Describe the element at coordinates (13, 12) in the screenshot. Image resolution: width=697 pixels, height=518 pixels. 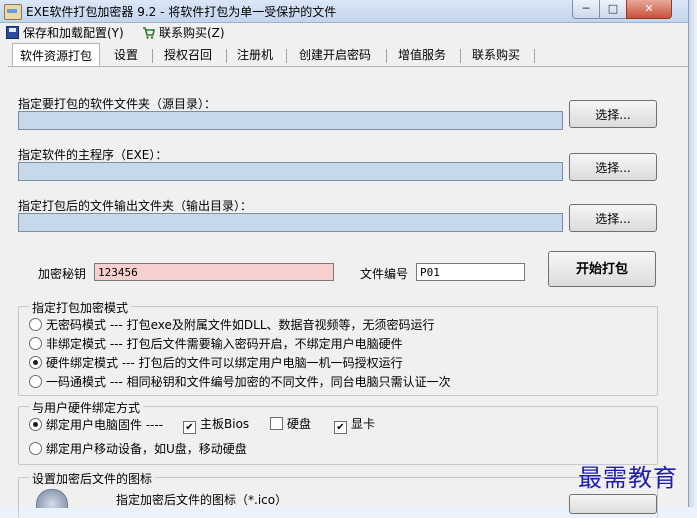
I see `app-icon` at that location.